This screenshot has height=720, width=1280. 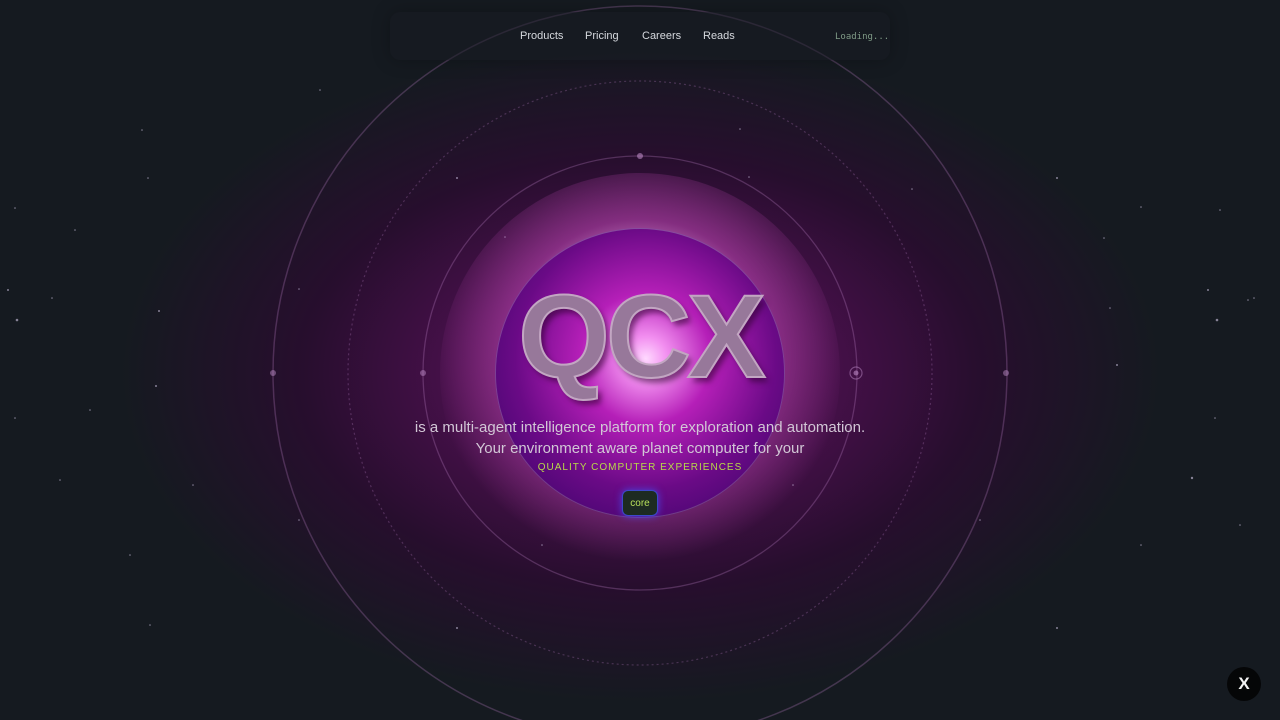 I want to click on hero-subtag: QUALITY COMPUTER EXPERIENCES, so click(x=640, y=467).